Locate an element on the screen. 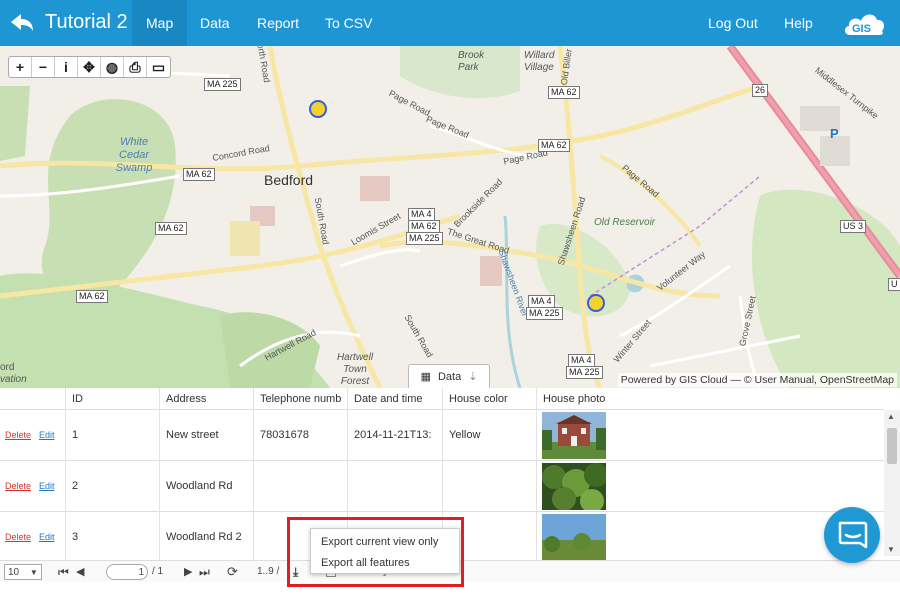 The width and height of the screenshot is (900, 596). shield-ma225-b: MA 225 is located at coordinates (544, 313).